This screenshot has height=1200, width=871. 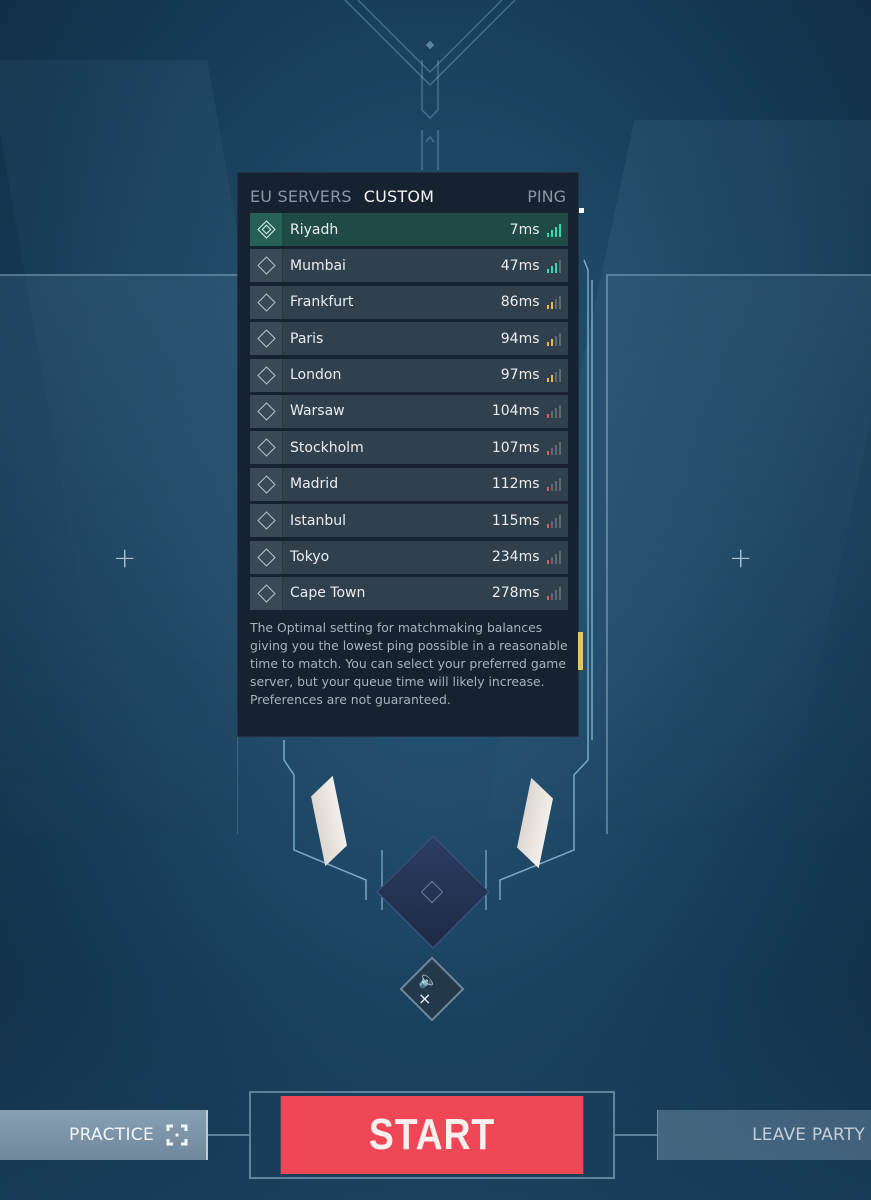 I want to click on panel-header: EU SERVERS CUSTOM PING, so click(x=408, y=196).